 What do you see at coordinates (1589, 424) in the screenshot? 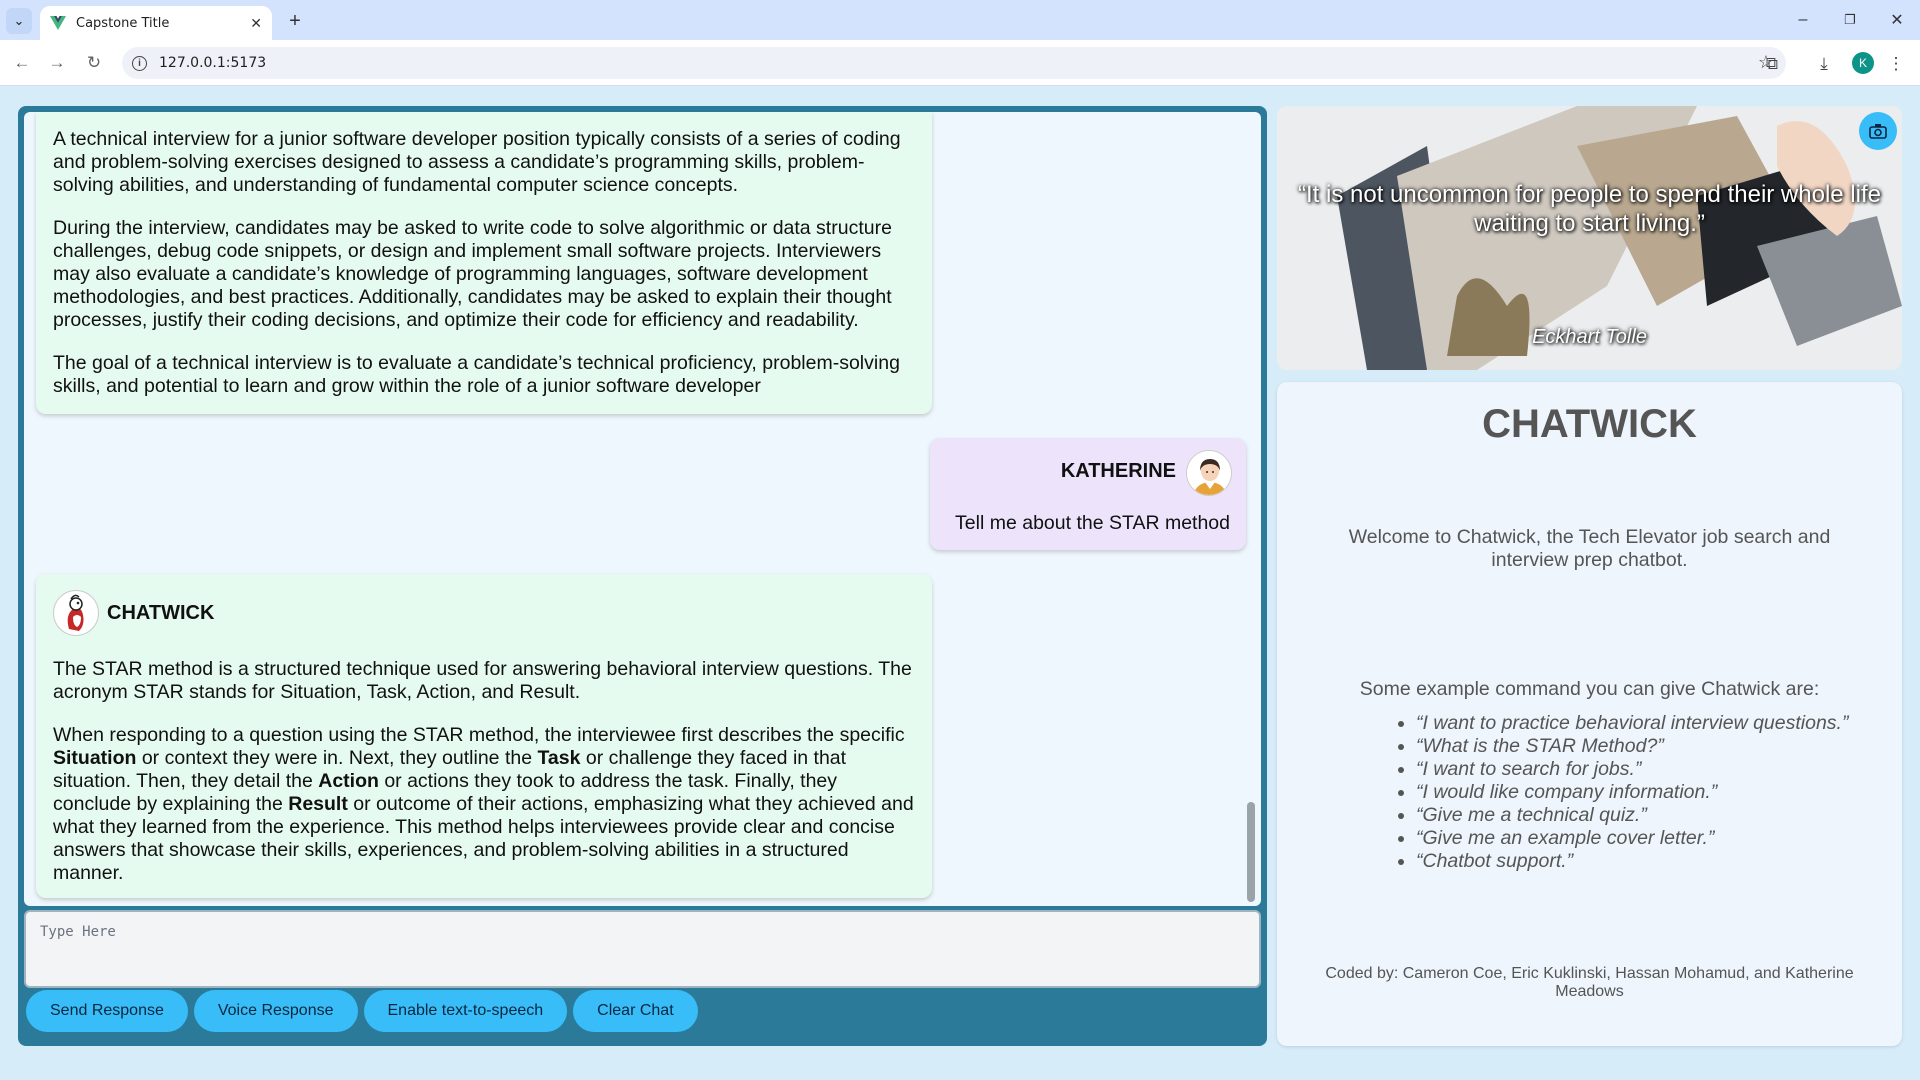
I see `info-title: CHATWICK` at bounding box center [1589, 424].